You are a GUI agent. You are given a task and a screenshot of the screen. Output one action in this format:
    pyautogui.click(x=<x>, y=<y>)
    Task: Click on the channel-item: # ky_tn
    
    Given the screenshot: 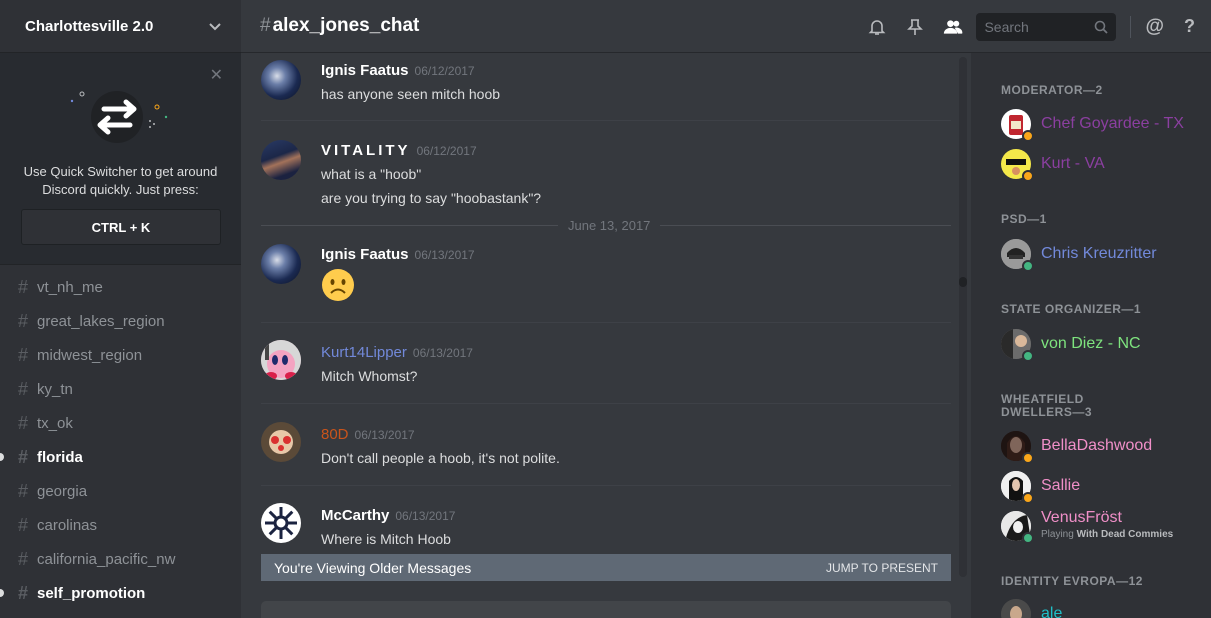 What is the action you would take?
    pyautogui.click(x=120, y=389)
    